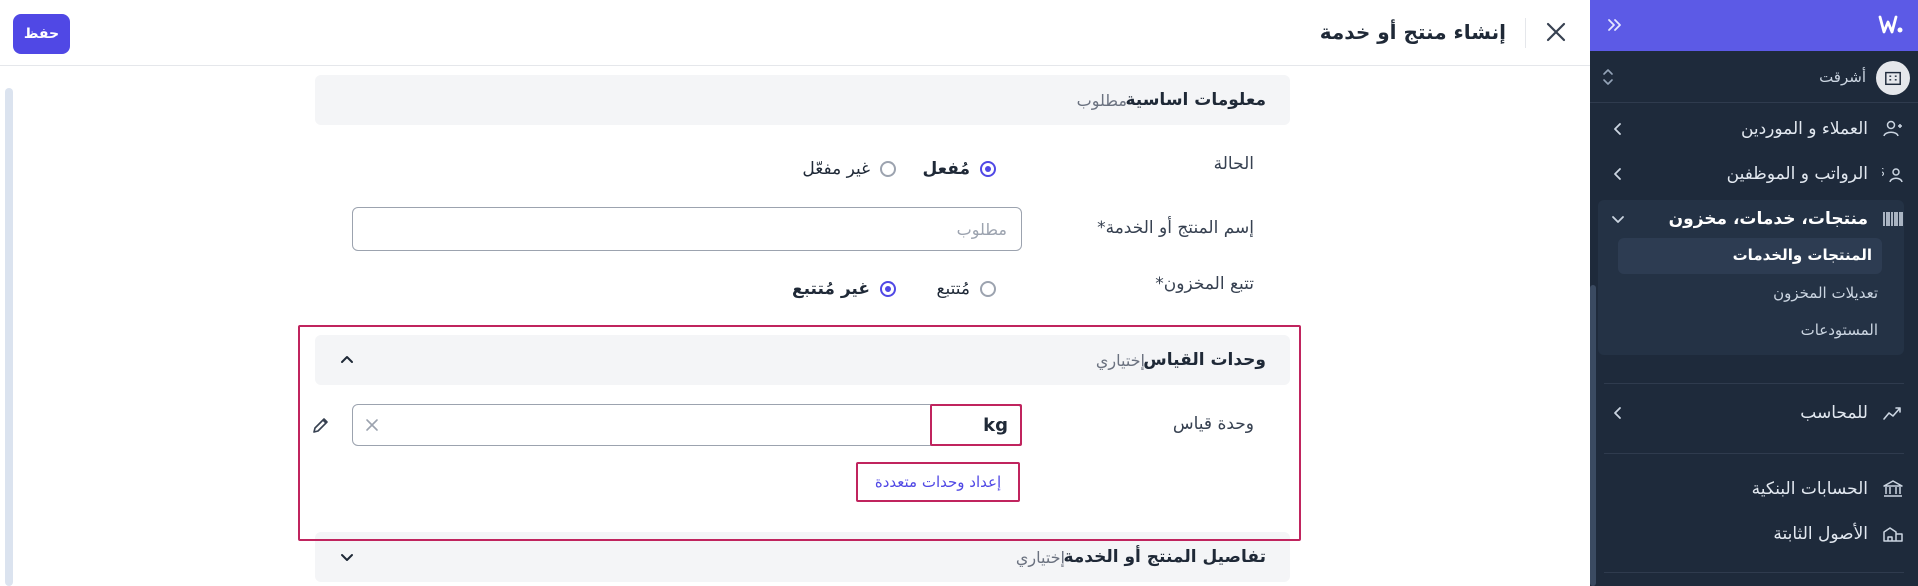  What do you see at coordinates (1040, 557) in the screenshot?
I see `details-optional: إختياري` at bounding box center [1040, 557].